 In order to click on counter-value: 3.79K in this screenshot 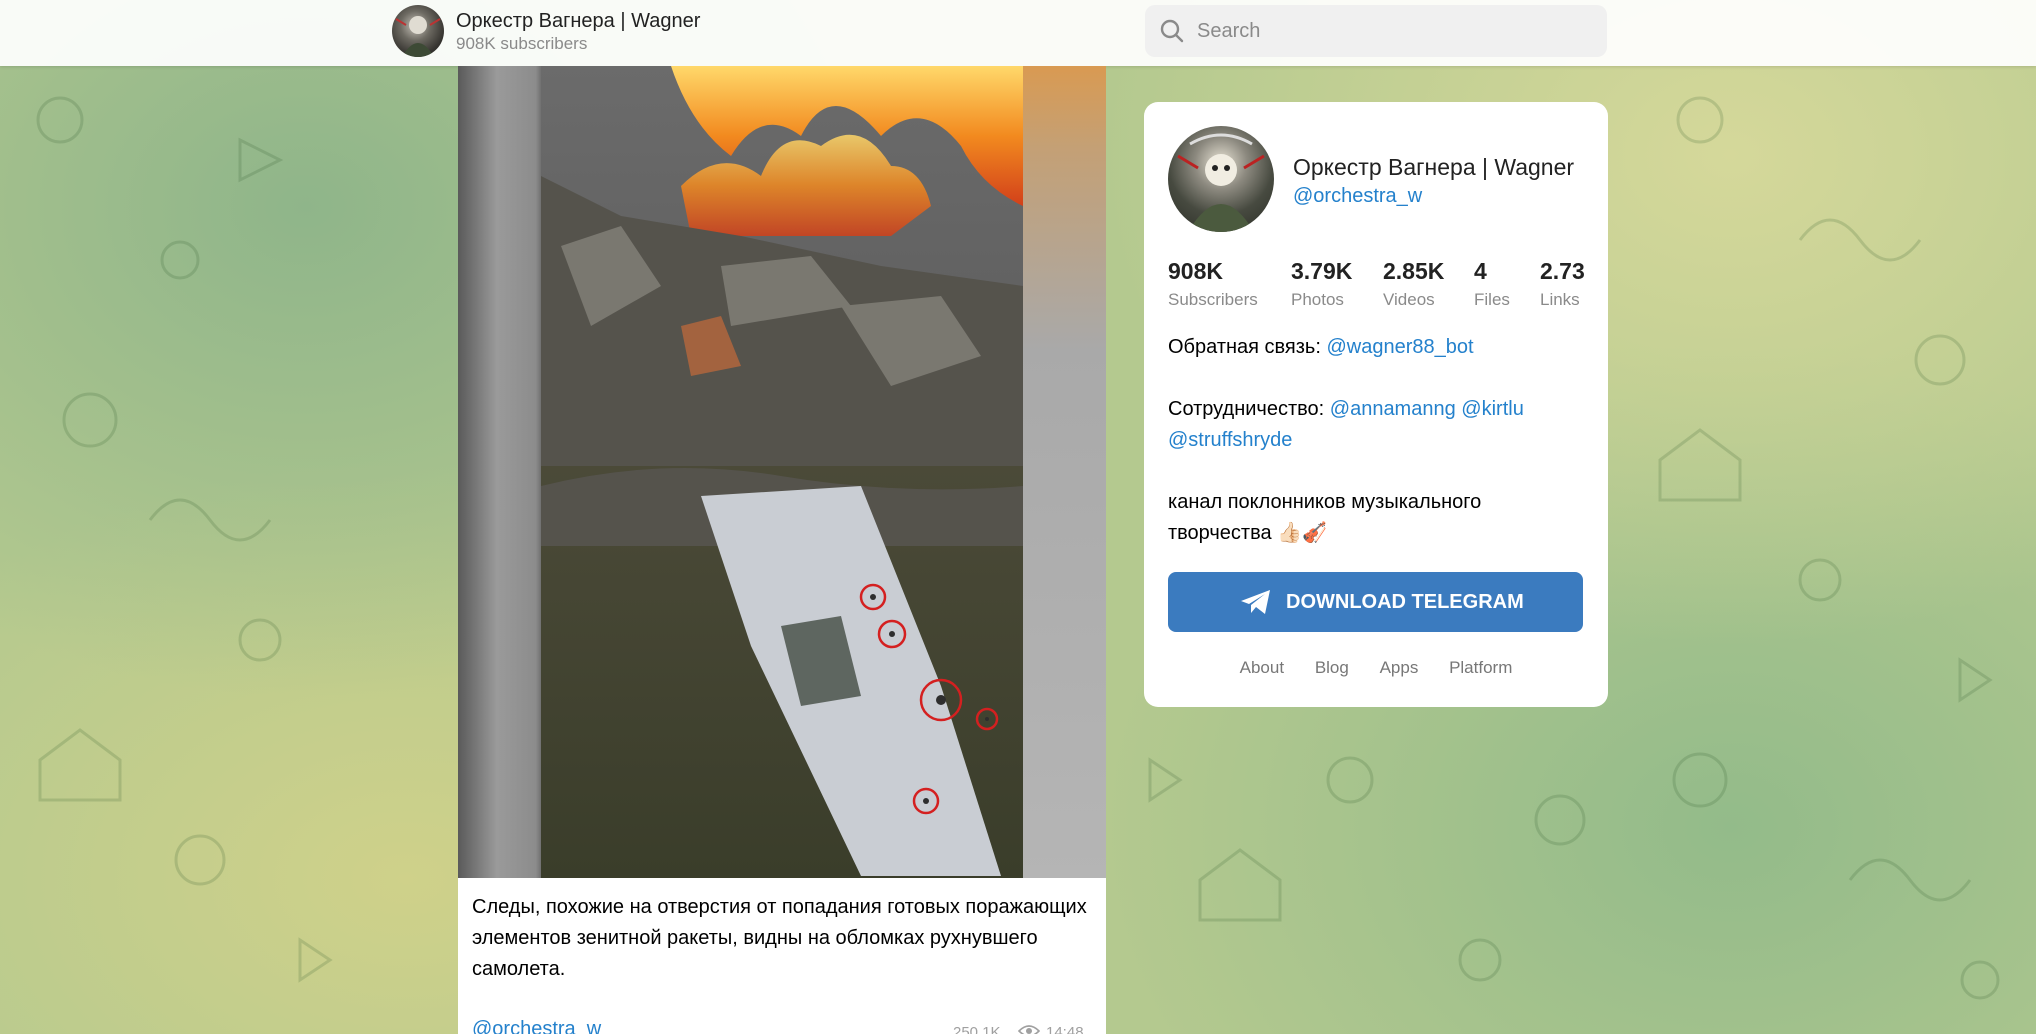, I will do `click(1322, 271)`.